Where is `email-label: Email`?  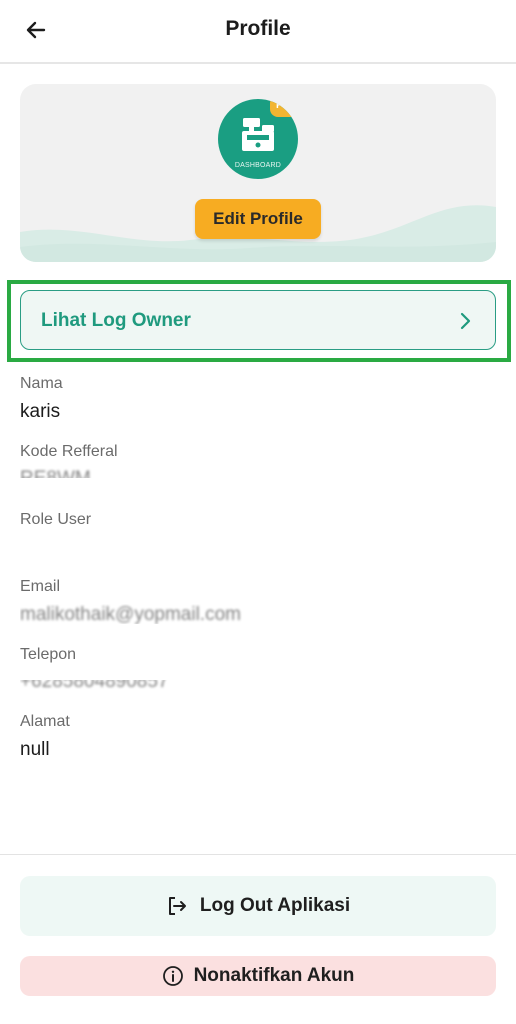
email-label: Email is located at coordinates (40, 586).